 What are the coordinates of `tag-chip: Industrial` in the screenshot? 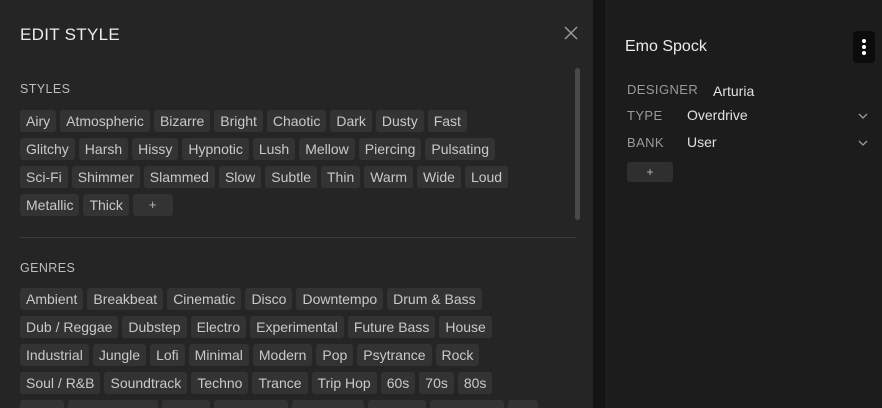 It's located at (54, 355).